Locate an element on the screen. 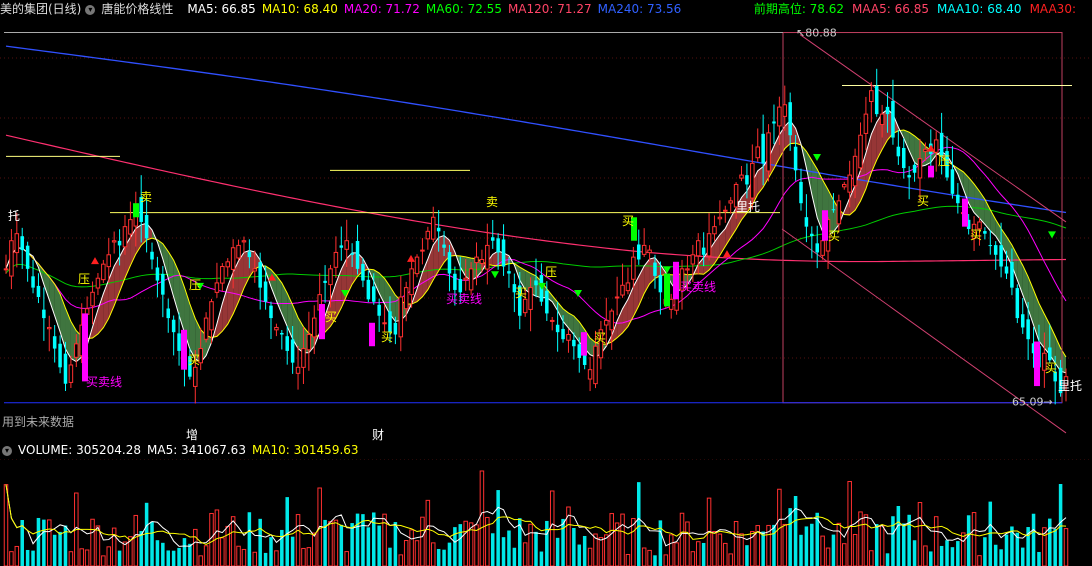 The image size is (1092, 566). right-legend-item: 前期高位: 78.62 is located at coordinates (799, 9).